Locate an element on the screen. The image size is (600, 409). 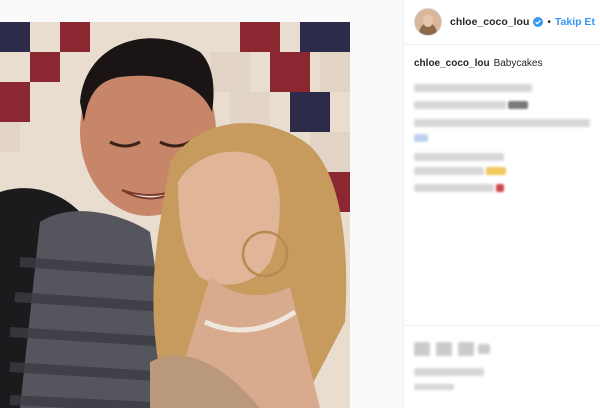
blurred-icon is located at coordinates (484, 349).